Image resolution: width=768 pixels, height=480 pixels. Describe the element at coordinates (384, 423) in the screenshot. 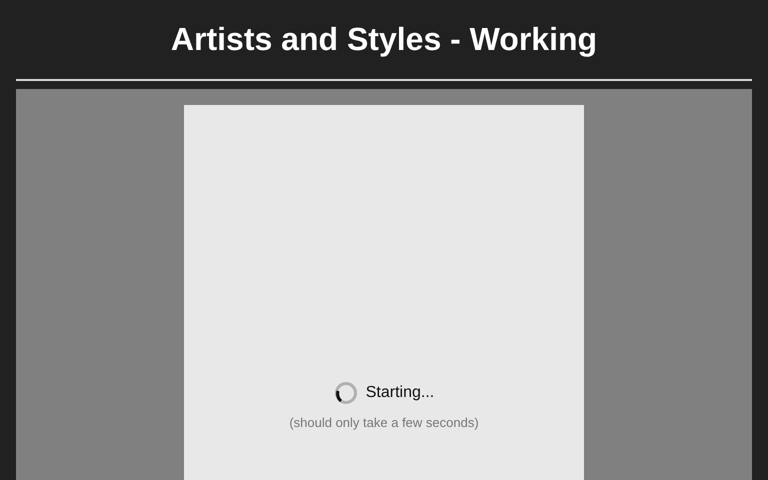

I see `hint-text: (should only take a few seconds)` at that location.